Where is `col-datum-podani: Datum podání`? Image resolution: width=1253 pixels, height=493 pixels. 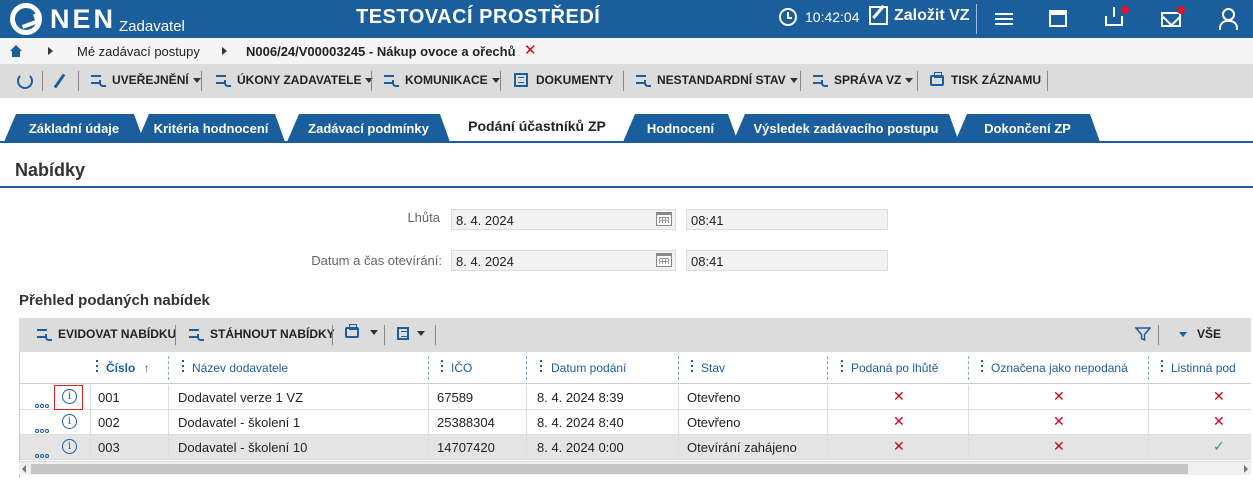 col-datum-podani: Datum podání is located at coordinates (588, 368).